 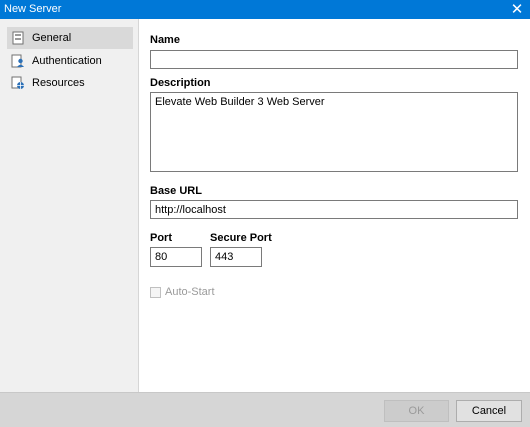 I want to click on port-field, so click(x=176, y=257).